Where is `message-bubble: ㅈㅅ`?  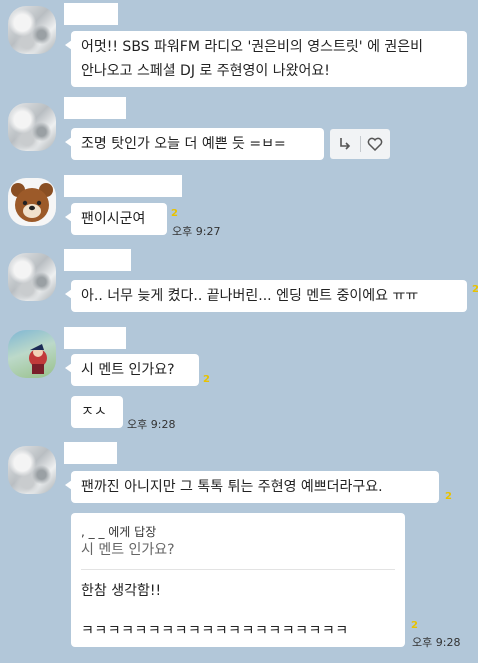 message-bubble: ㅈㅅ is located at coordinates (97, 412).